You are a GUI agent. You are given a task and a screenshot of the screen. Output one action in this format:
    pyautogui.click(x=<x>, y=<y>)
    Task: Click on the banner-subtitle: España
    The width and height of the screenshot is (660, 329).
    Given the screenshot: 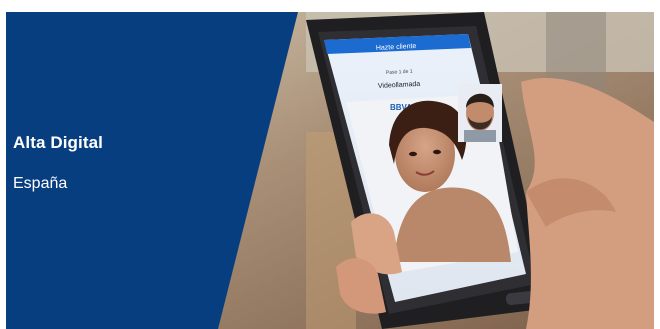 What is the action you would take?
    pyautogui.click(x=40, y=183)
    